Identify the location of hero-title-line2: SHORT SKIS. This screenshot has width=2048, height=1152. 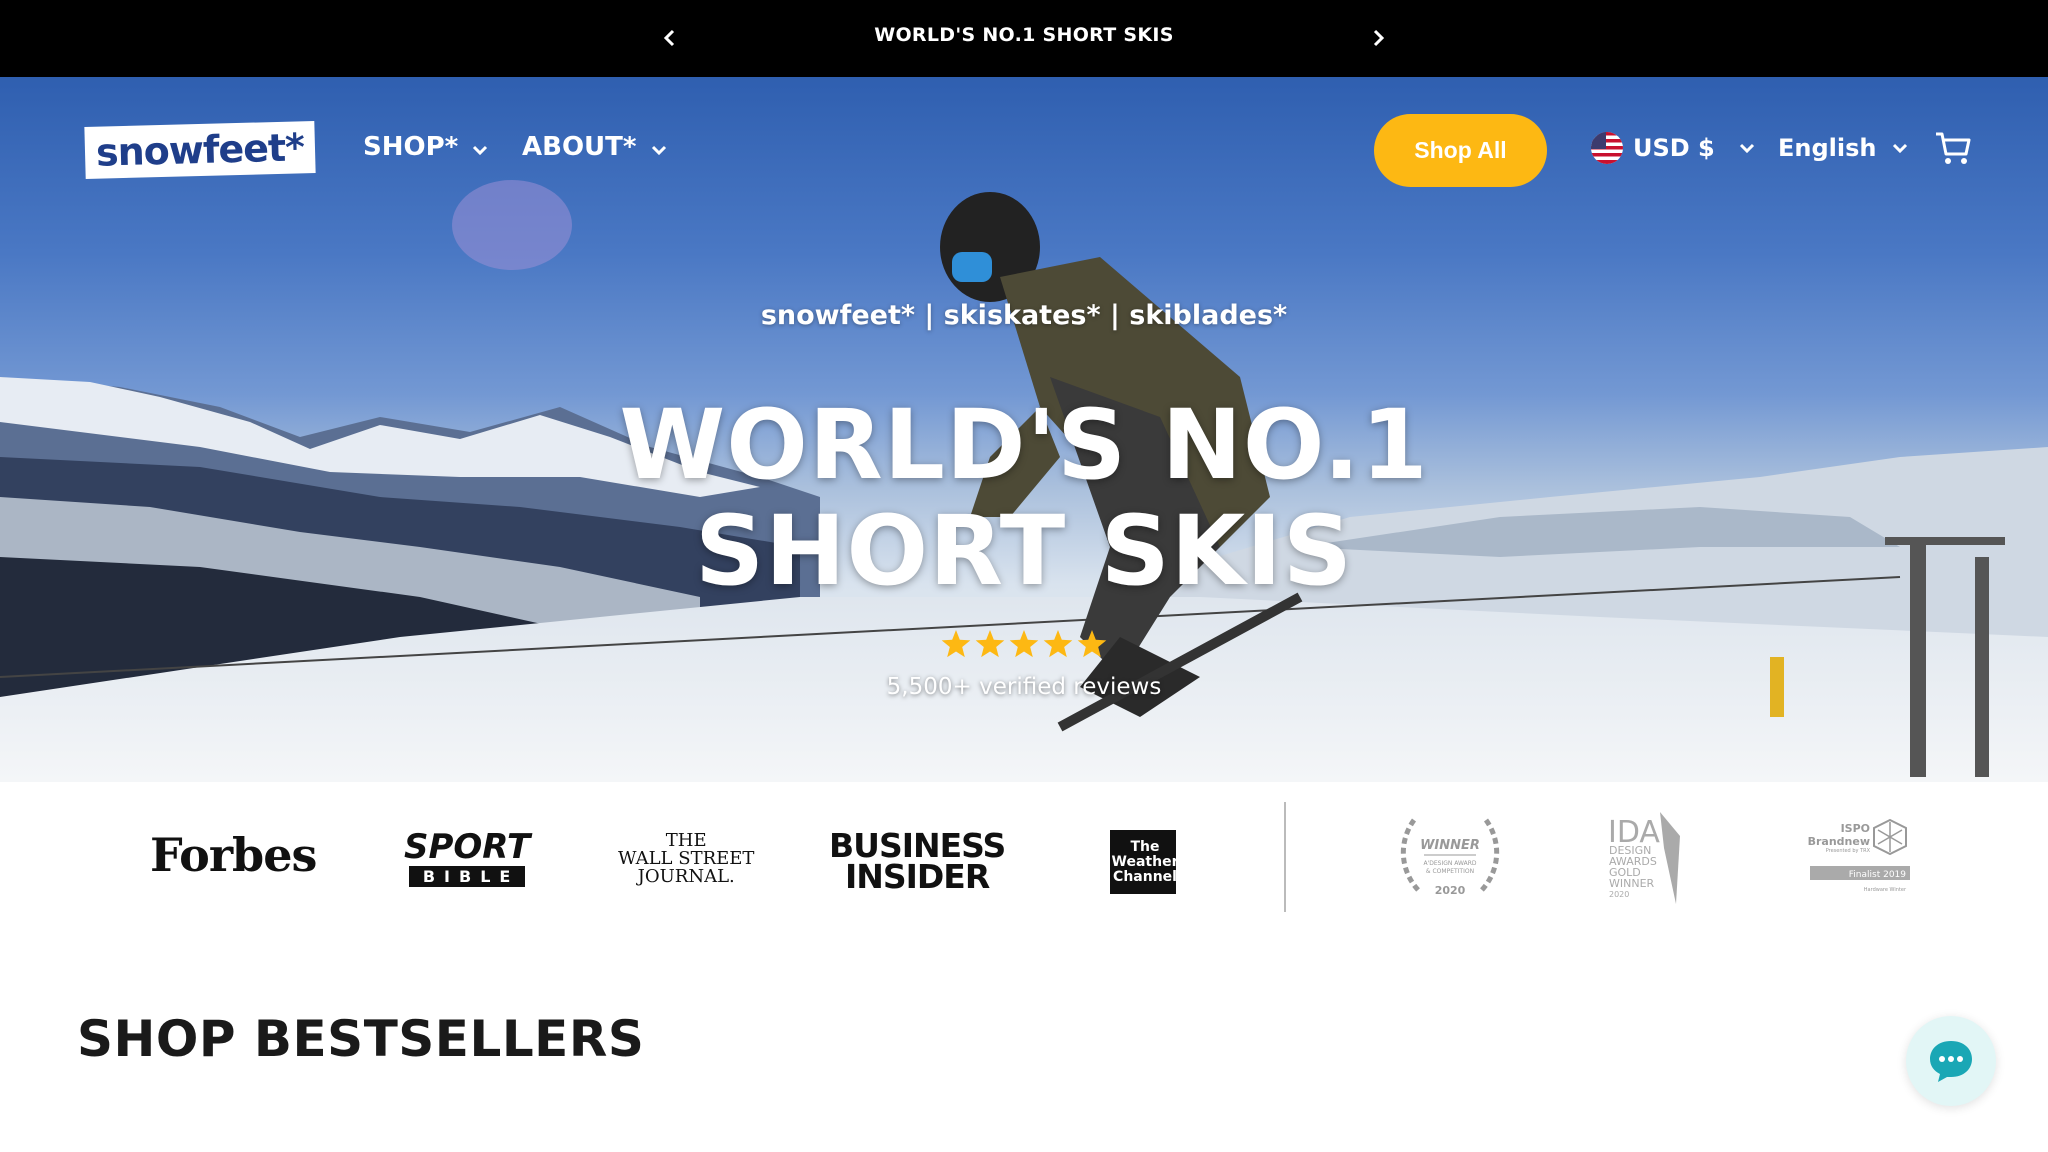
(1024, 551).